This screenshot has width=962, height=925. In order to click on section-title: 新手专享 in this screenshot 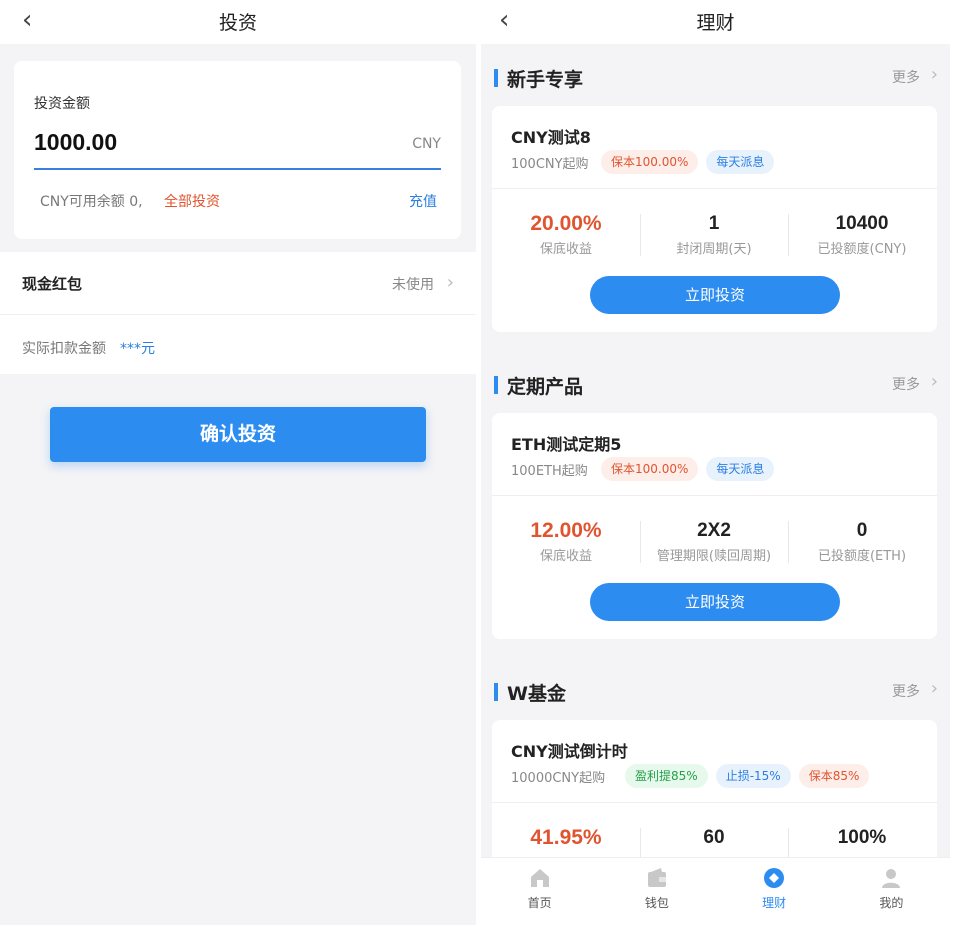, I will do `click(545, 80)`.